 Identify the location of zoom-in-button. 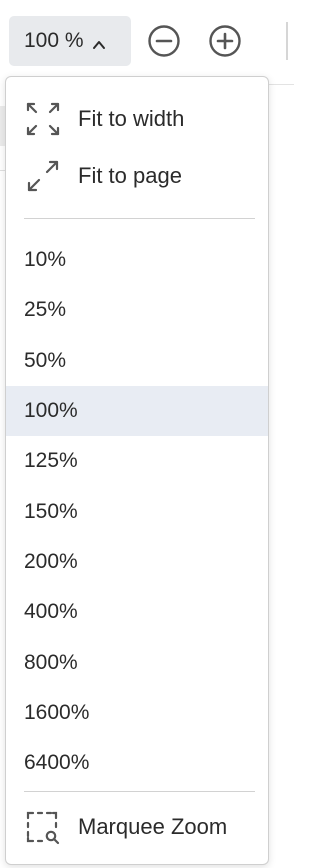
(225, 41).